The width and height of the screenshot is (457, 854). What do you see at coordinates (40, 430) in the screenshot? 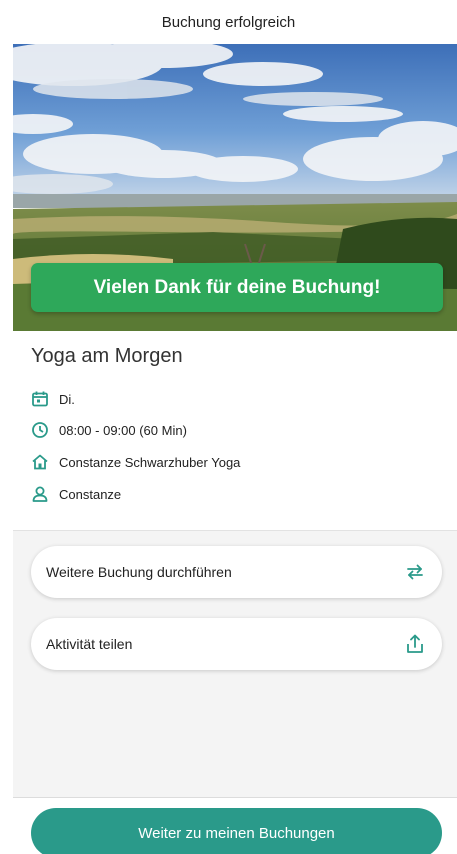
I see `clock-icon` at bounding box center [40, 430].